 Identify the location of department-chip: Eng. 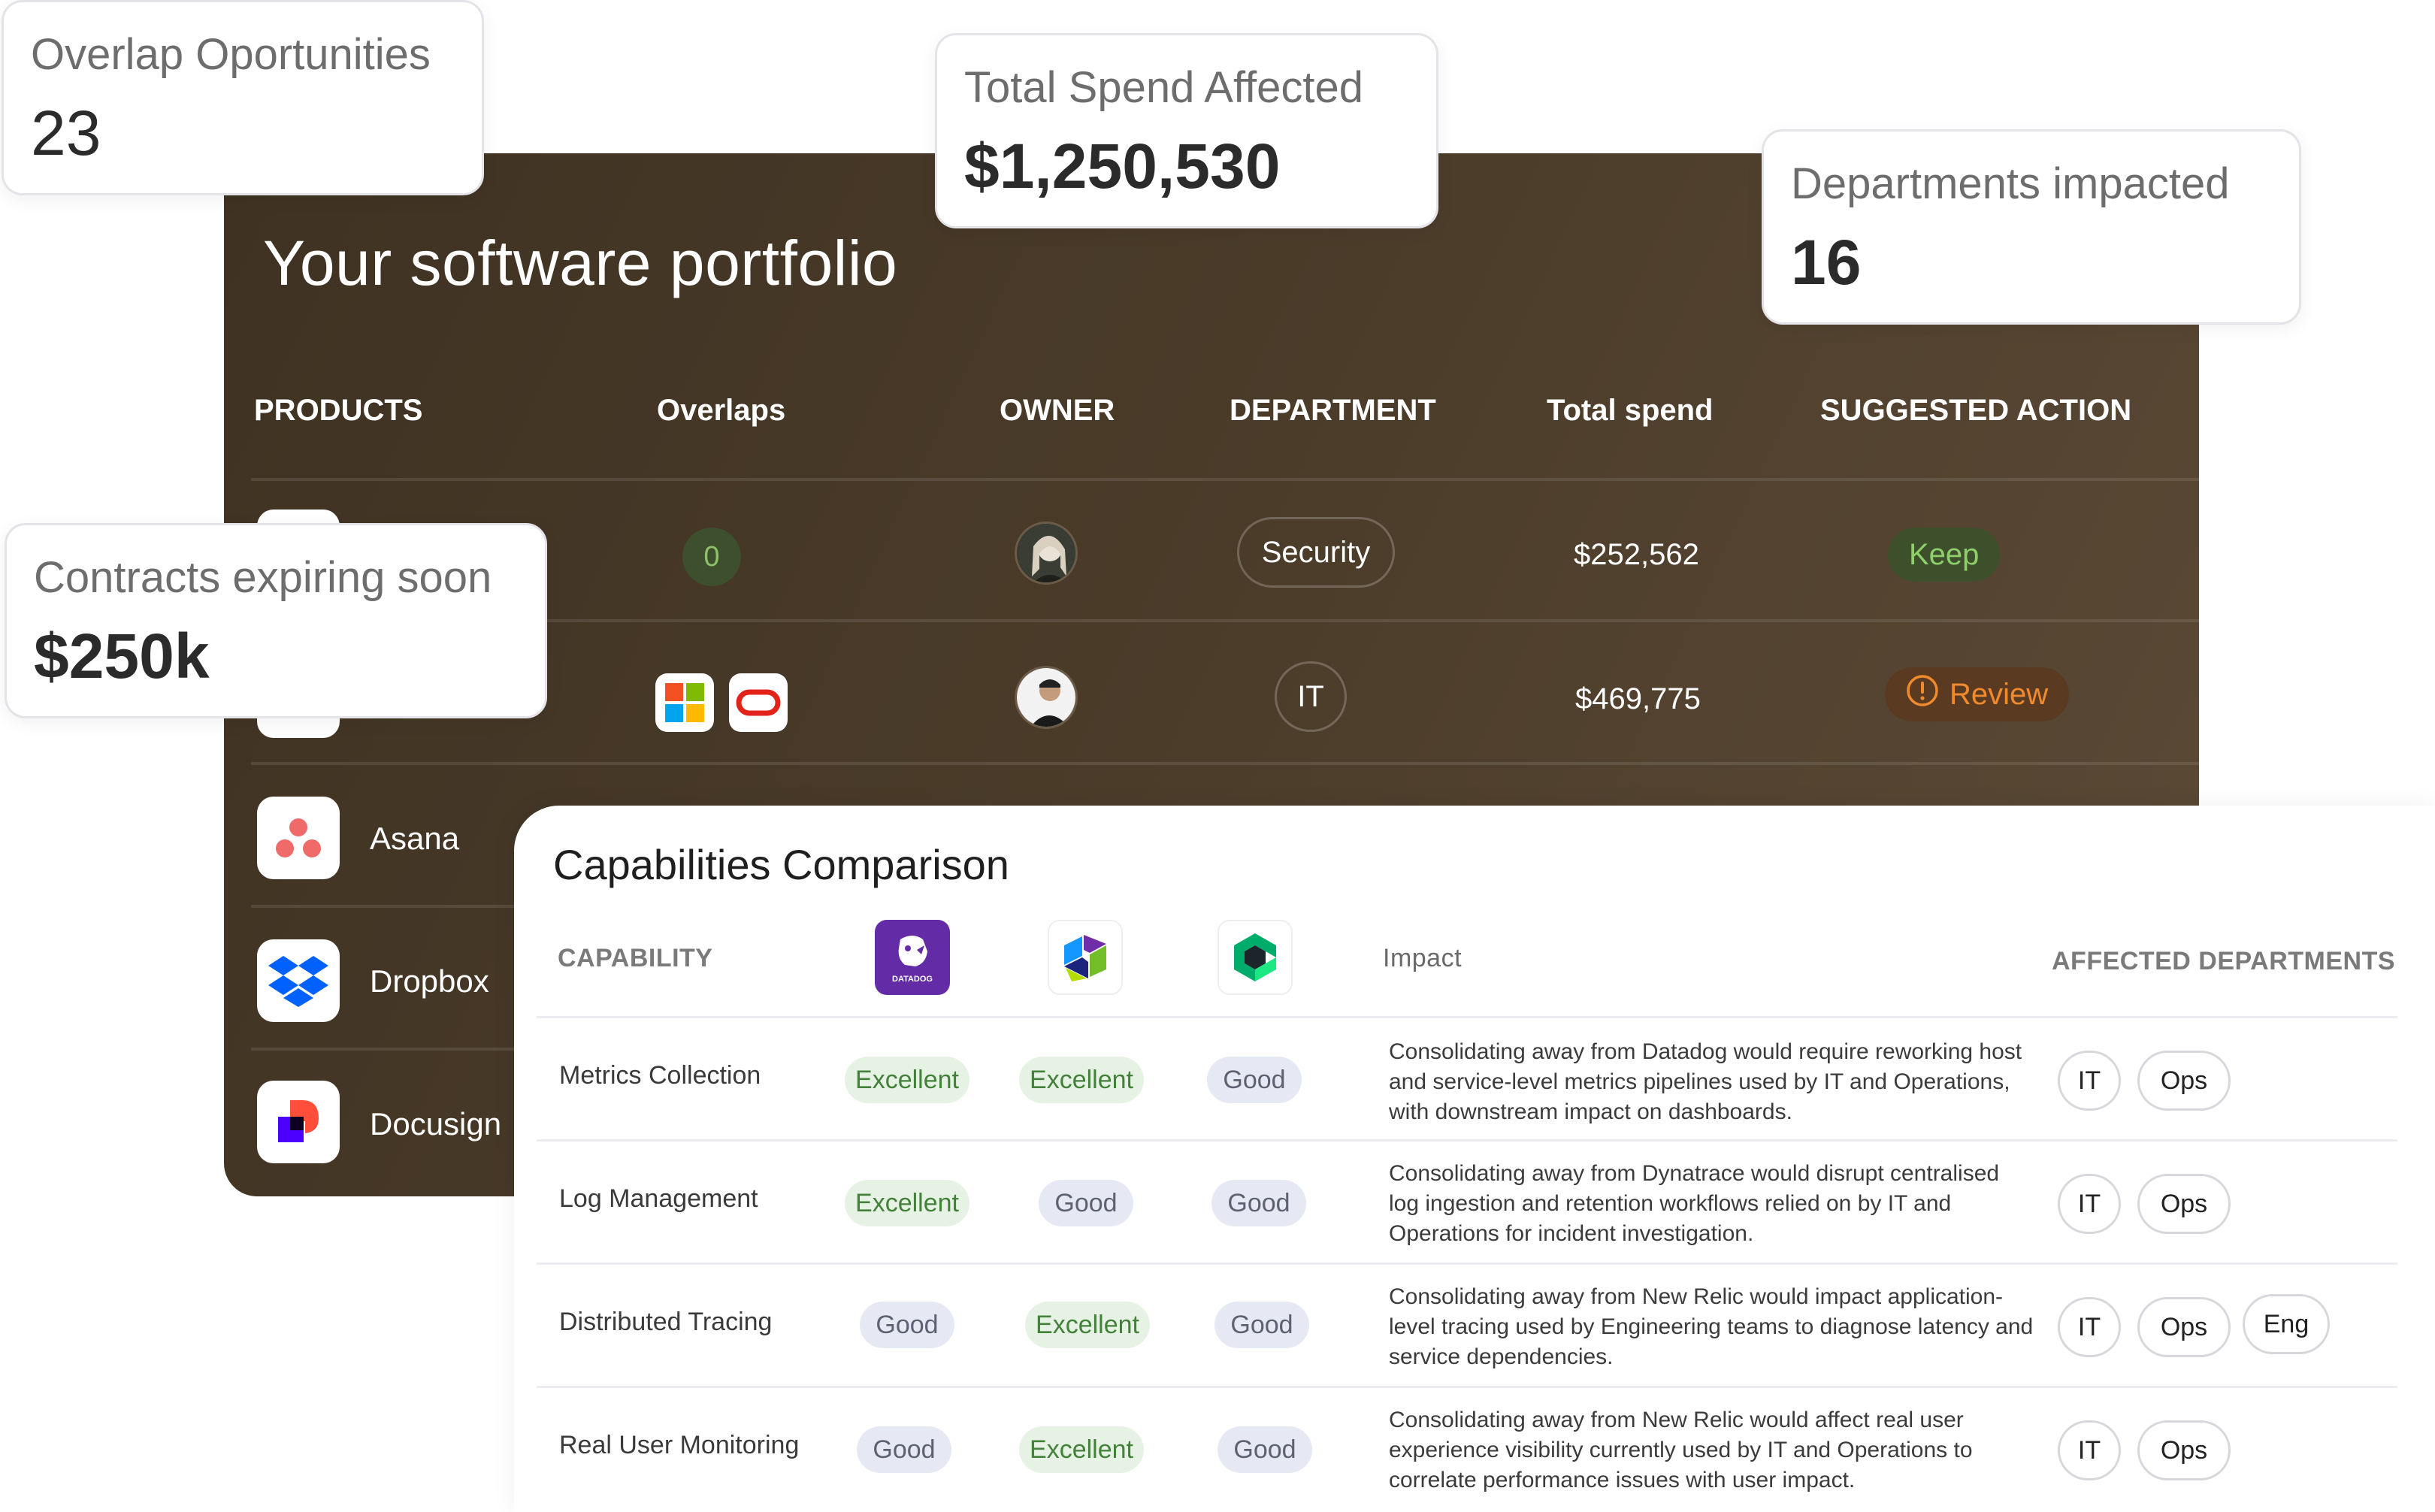
(2286, 1324).